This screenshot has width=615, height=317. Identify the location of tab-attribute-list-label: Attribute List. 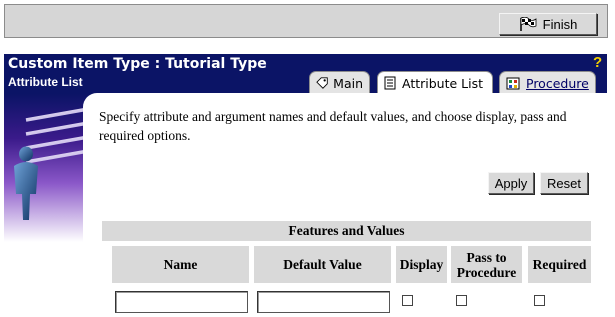
(443, 83).